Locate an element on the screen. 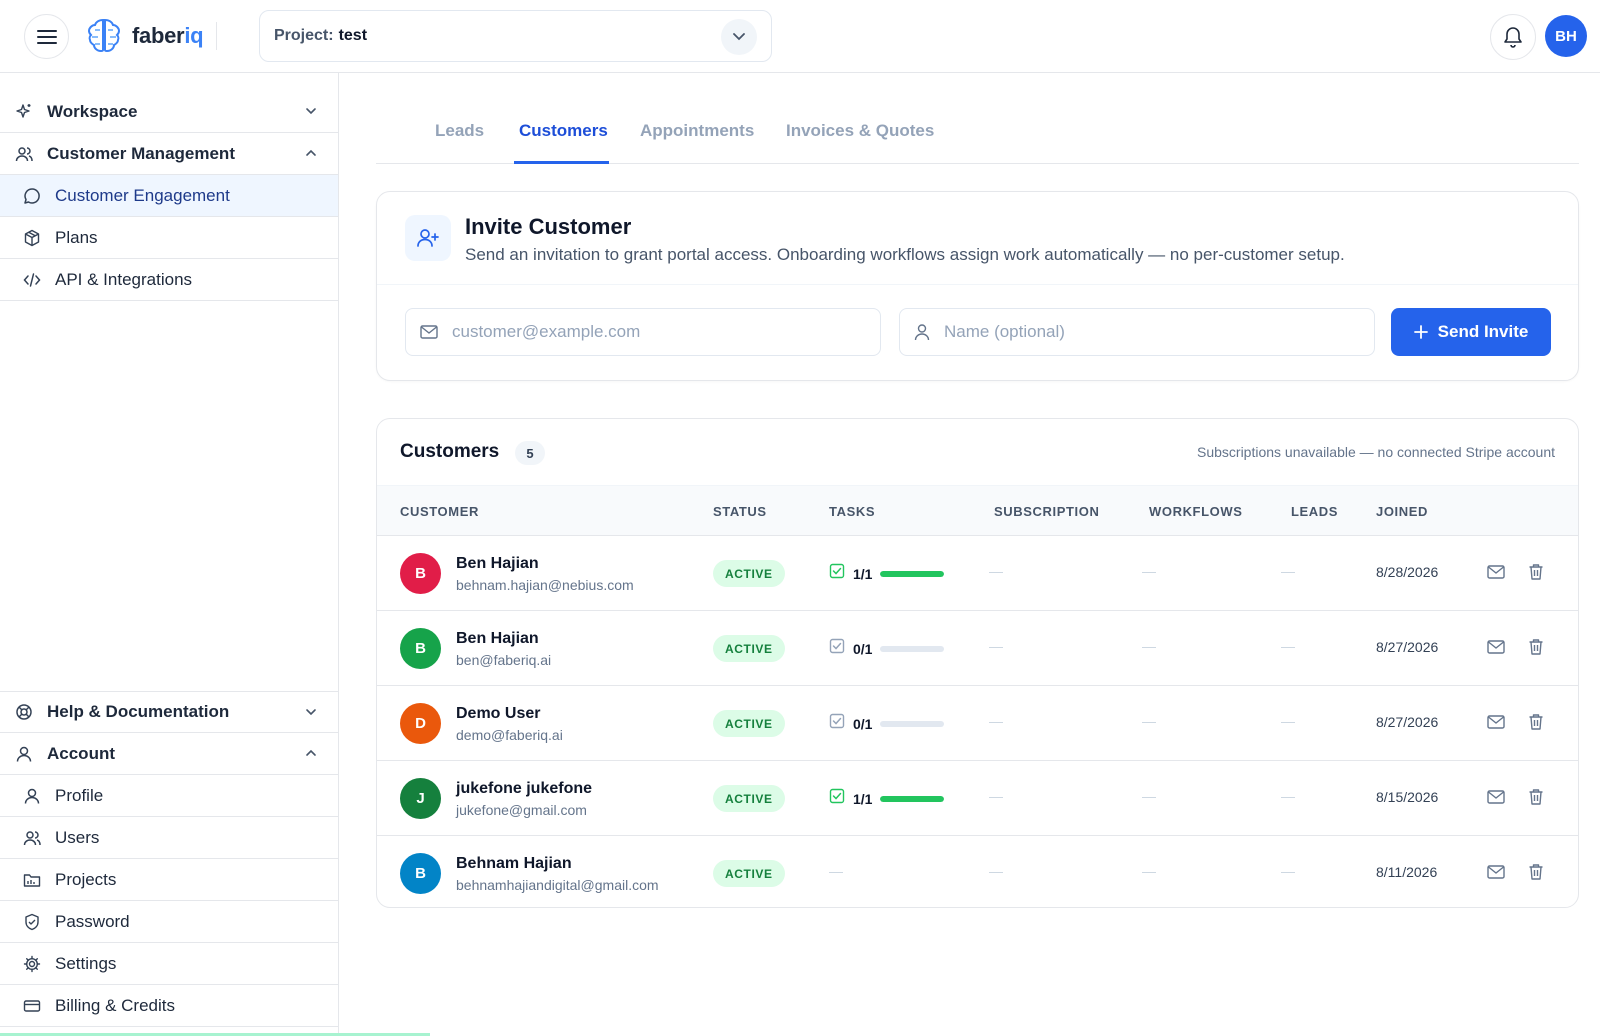  customer-email: jukefone@gmail.com is located at coordinates (521, 810).